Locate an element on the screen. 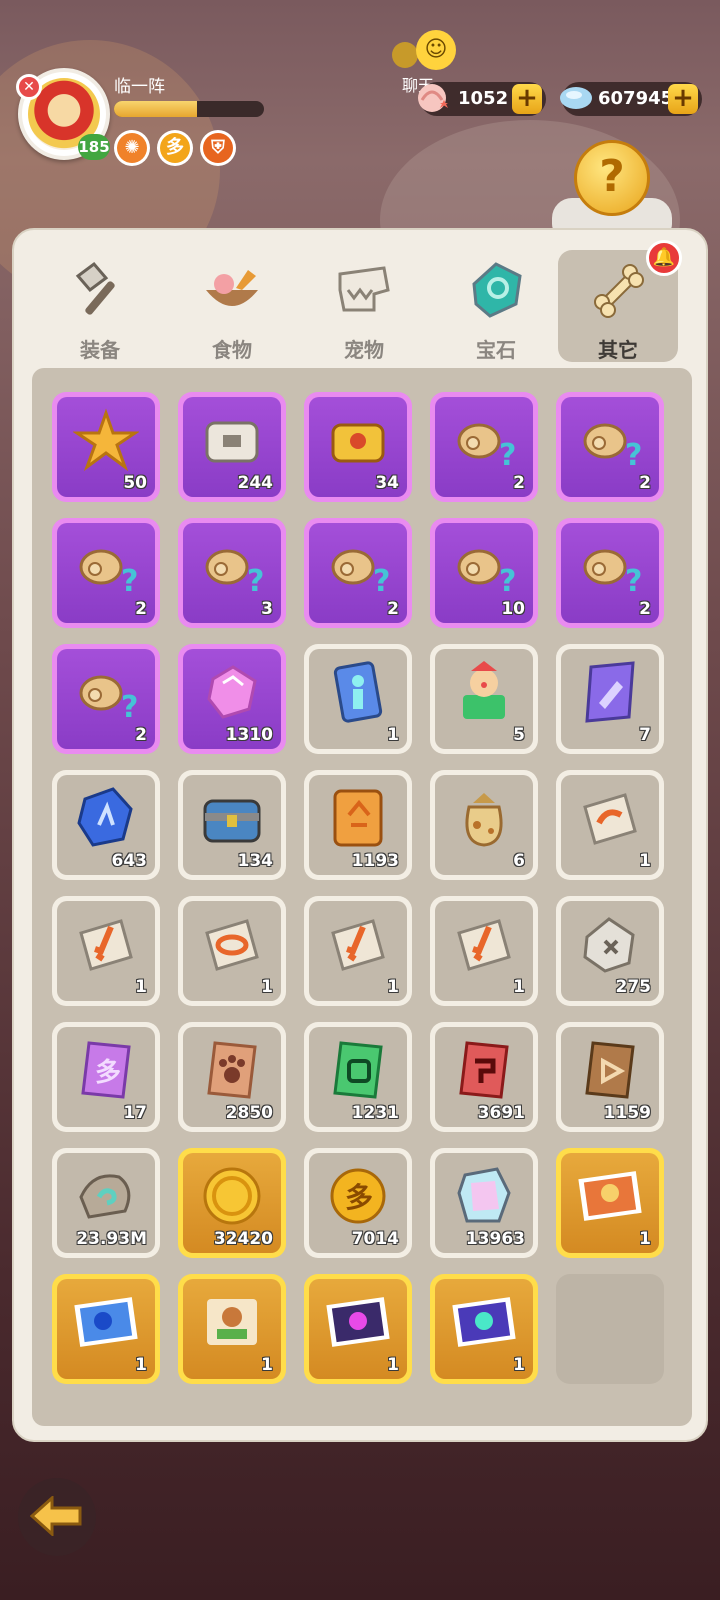 Image resolution: width=720 pixels, height=1600 pixels. inventory-slot: ? 10 is located at coordinates (484, 573).